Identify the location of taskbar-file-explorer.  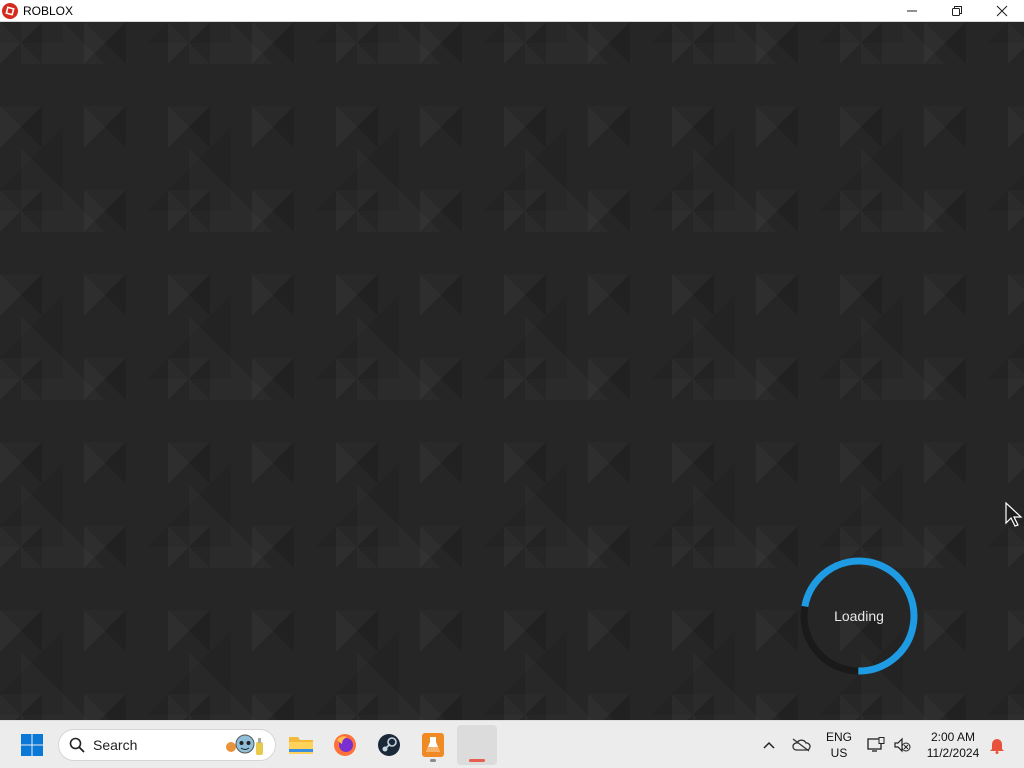
(301, 745).